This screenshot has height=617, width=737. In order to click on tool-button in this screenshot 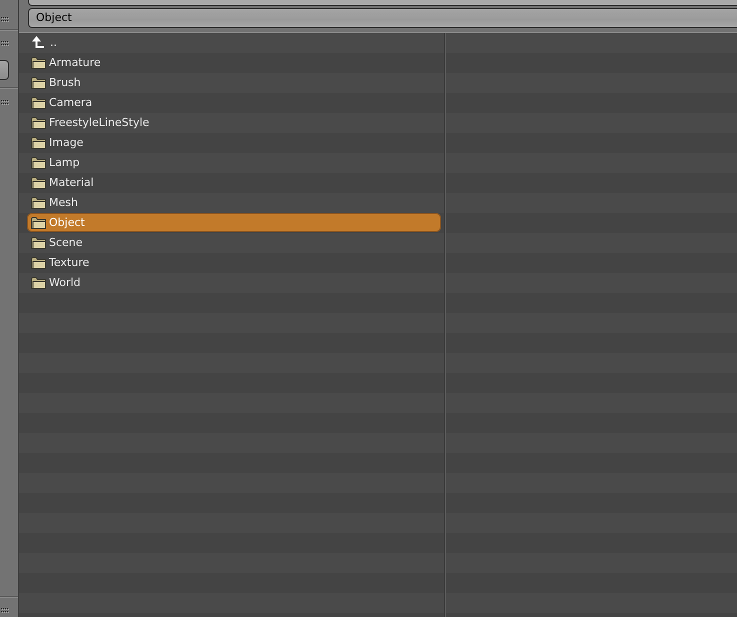, I will do `click(4, 70)`.